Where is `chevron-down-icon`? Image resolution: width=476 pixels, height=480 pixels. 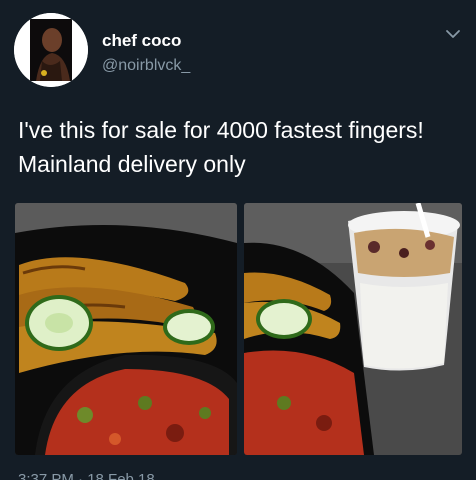 chevron-down-icon is located at coordinates (453, 34).